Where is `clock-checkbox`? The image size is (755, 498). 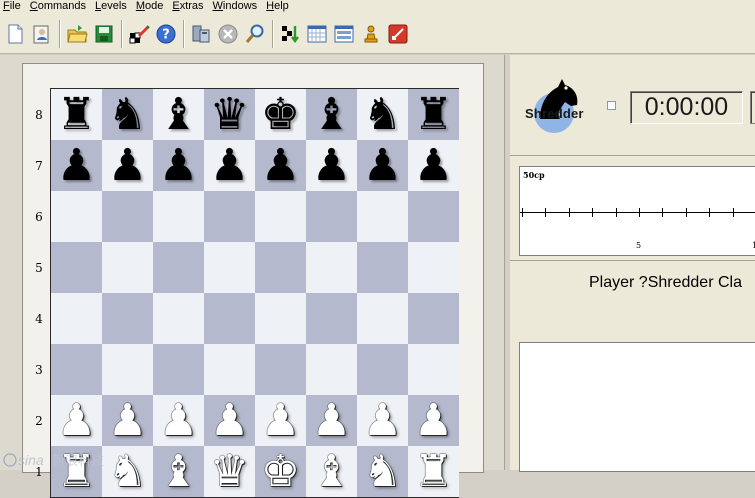
clock-checkbox is located at coordinates (611, 105).